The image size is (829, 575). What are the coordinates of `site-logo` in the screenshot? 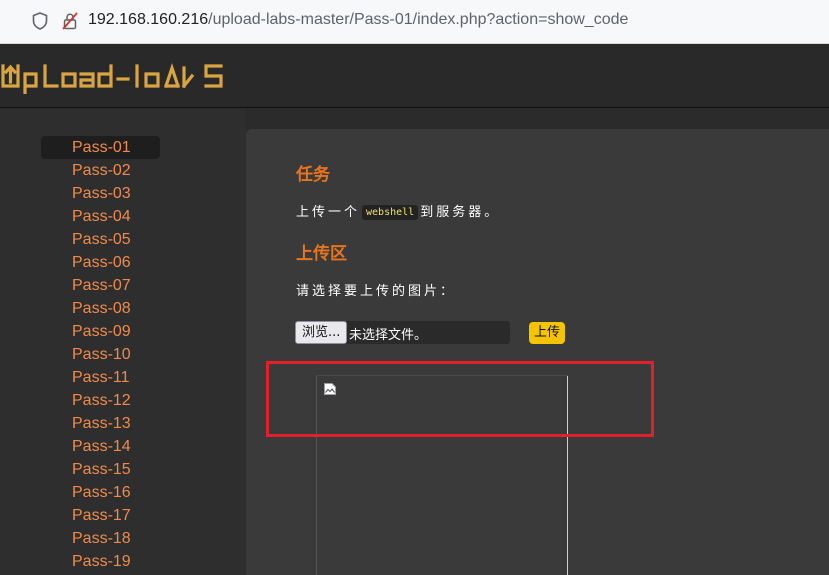 It's located at (116, 78).